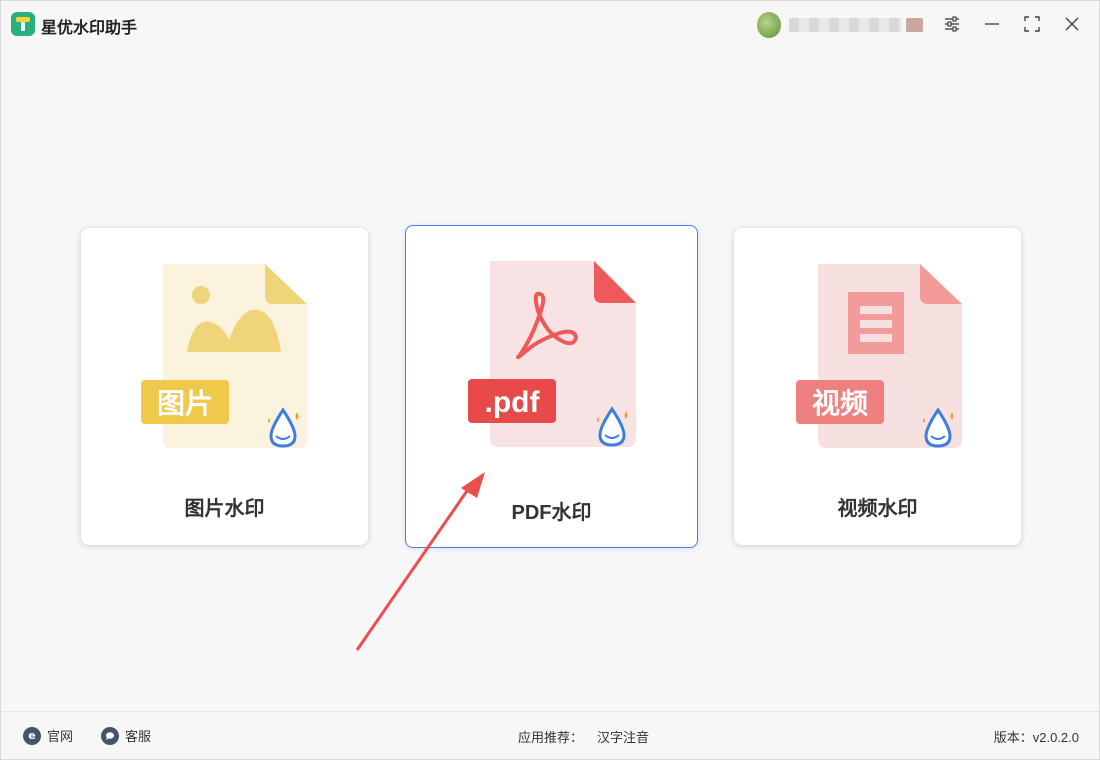 This screenshot has height=760, width=1100. I want to click on footer-bar: e 官网 客服 应用推荐： 汉字注音 版本：v2.0.2.0, so click(550, 735).